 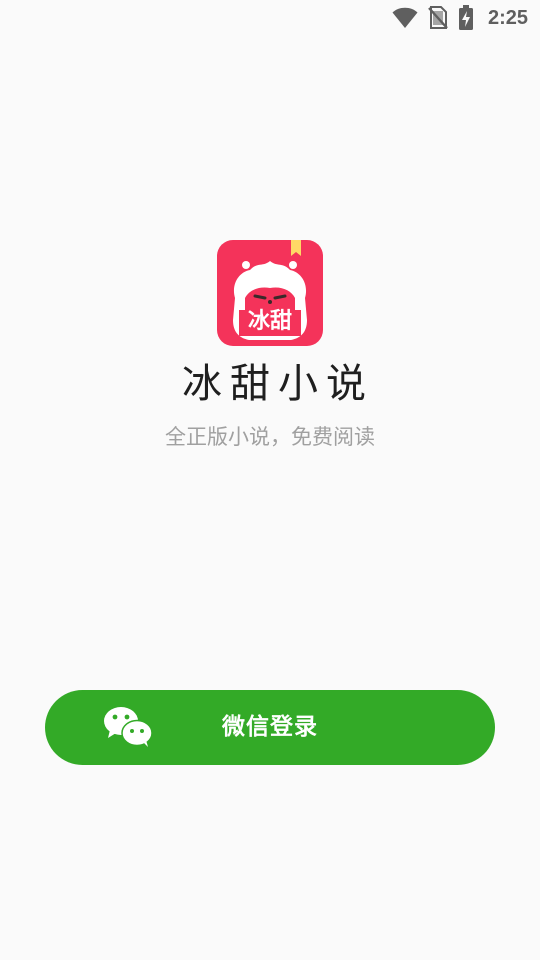 I want to click on wifi-icon, so click(x=405, y=18).